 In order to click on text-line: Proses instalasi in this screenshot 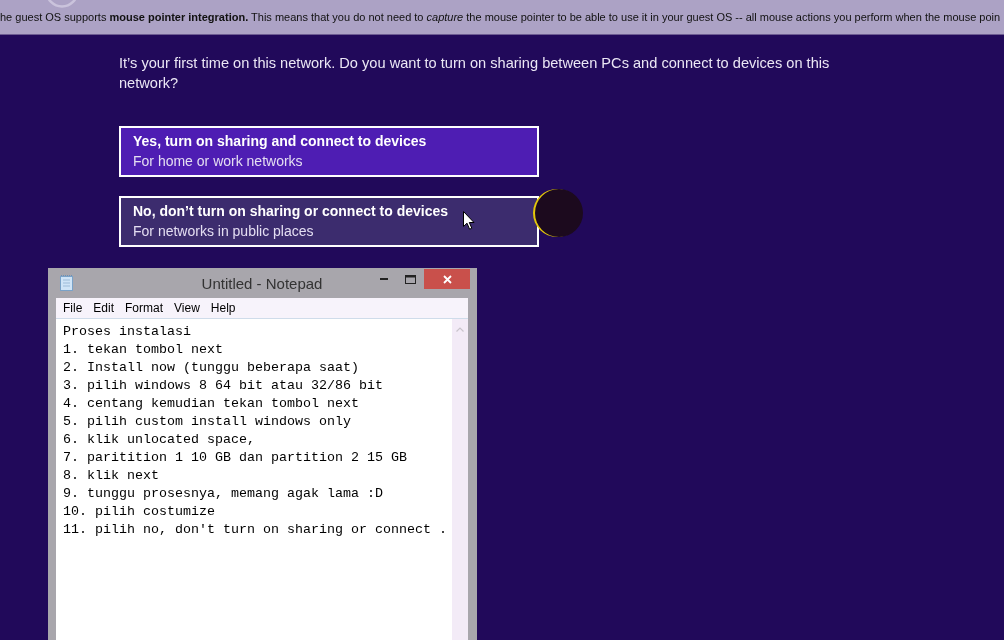, I will do `click(127, 332)`.